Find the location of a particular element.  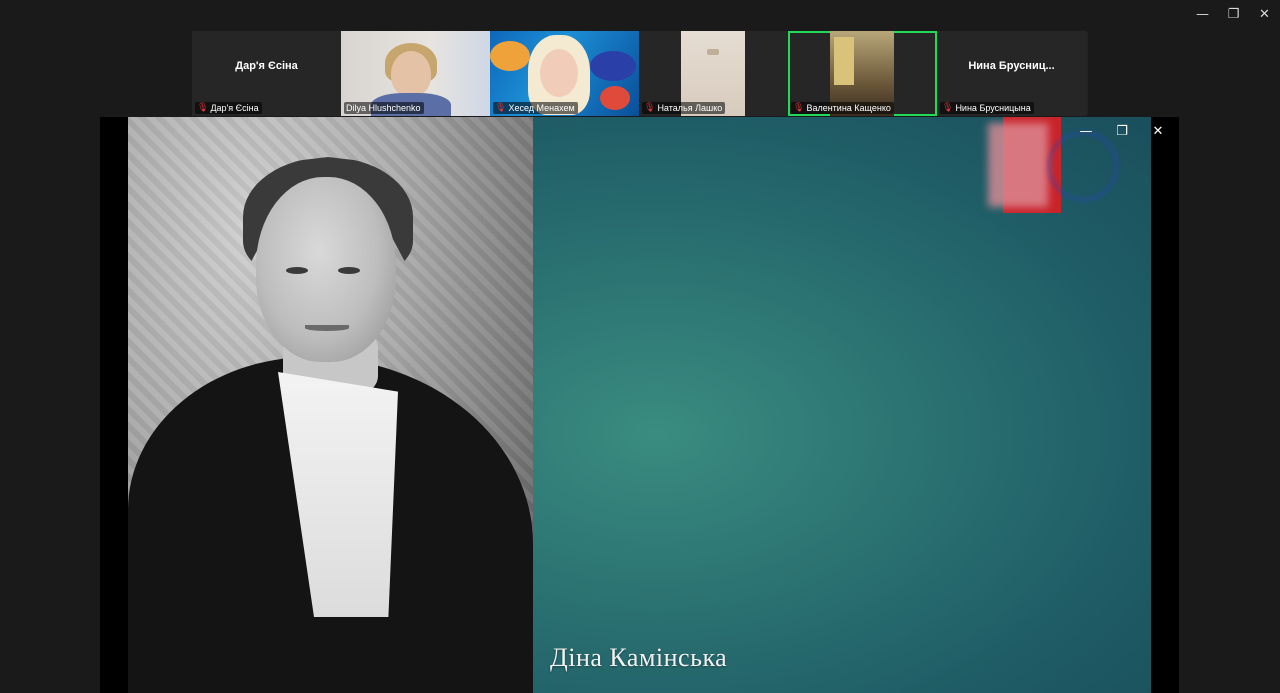

participant-name: Нина Брусницына is located at coordinates (993, 108).